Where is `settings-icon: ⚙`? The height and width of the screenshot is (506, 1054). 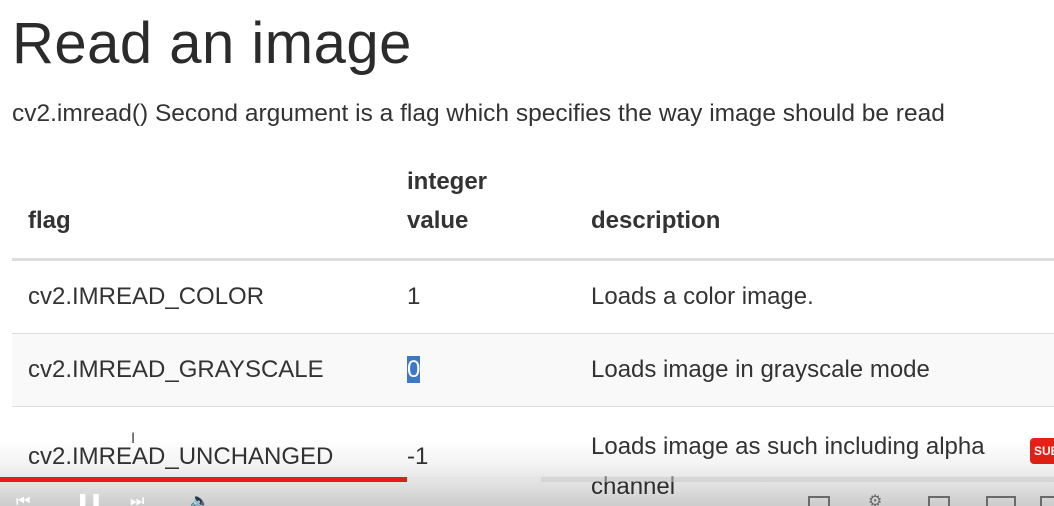
settings-icon: ⚙ is located at coordinates (875, 499).